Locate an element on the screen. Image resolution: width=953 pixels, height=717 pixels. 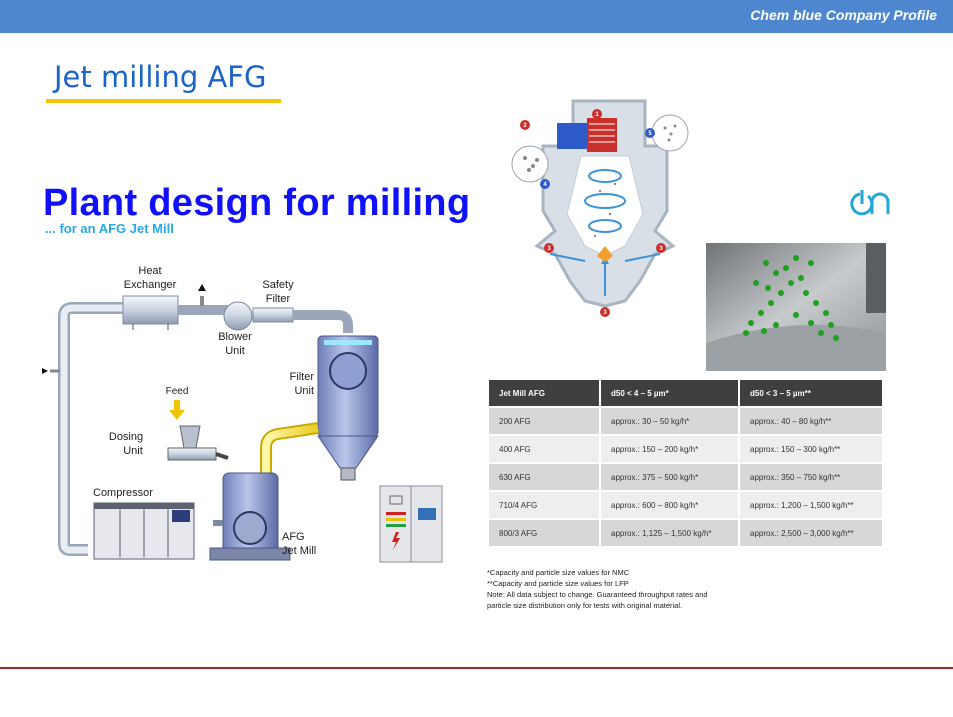
label-heat-exchanger-2: Exchanger is located at coordinates (150, 285).